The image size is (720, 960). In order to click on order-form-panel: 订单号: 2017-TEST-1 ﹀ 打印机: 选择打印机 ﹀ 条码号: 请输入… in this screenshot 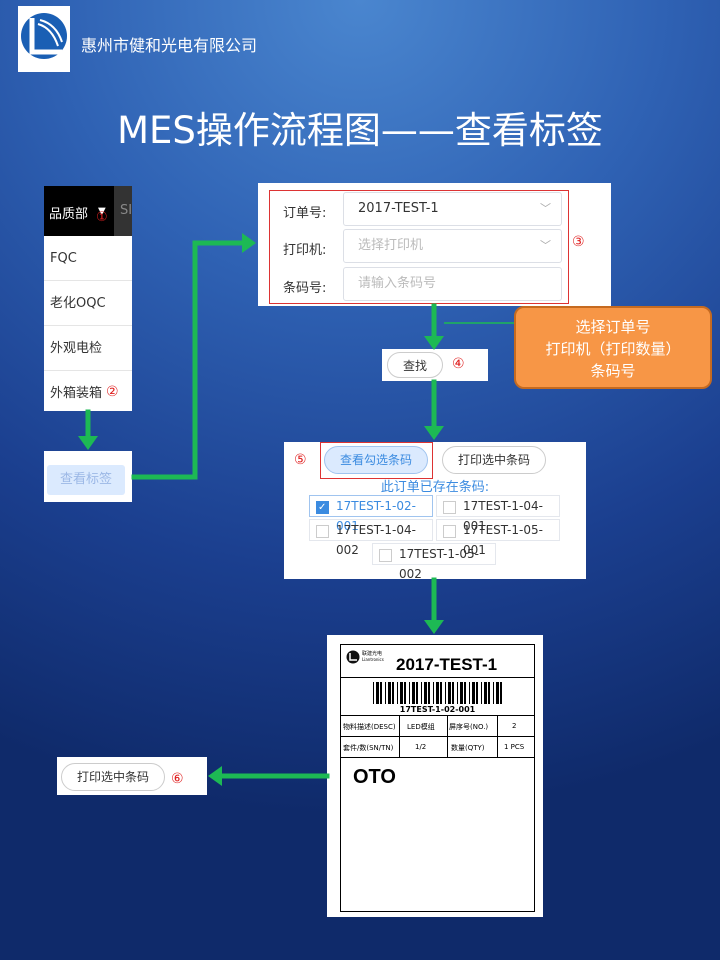, I will do `click(434, 244)`.